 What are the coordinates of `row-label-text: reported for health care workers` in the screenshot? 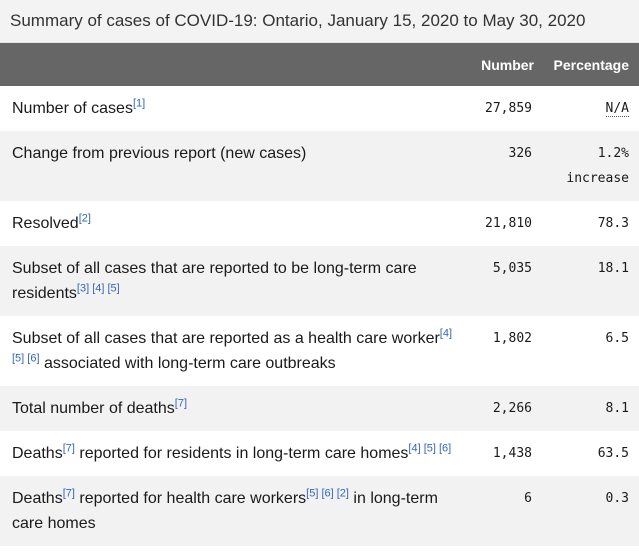 It's located at (190, 498).